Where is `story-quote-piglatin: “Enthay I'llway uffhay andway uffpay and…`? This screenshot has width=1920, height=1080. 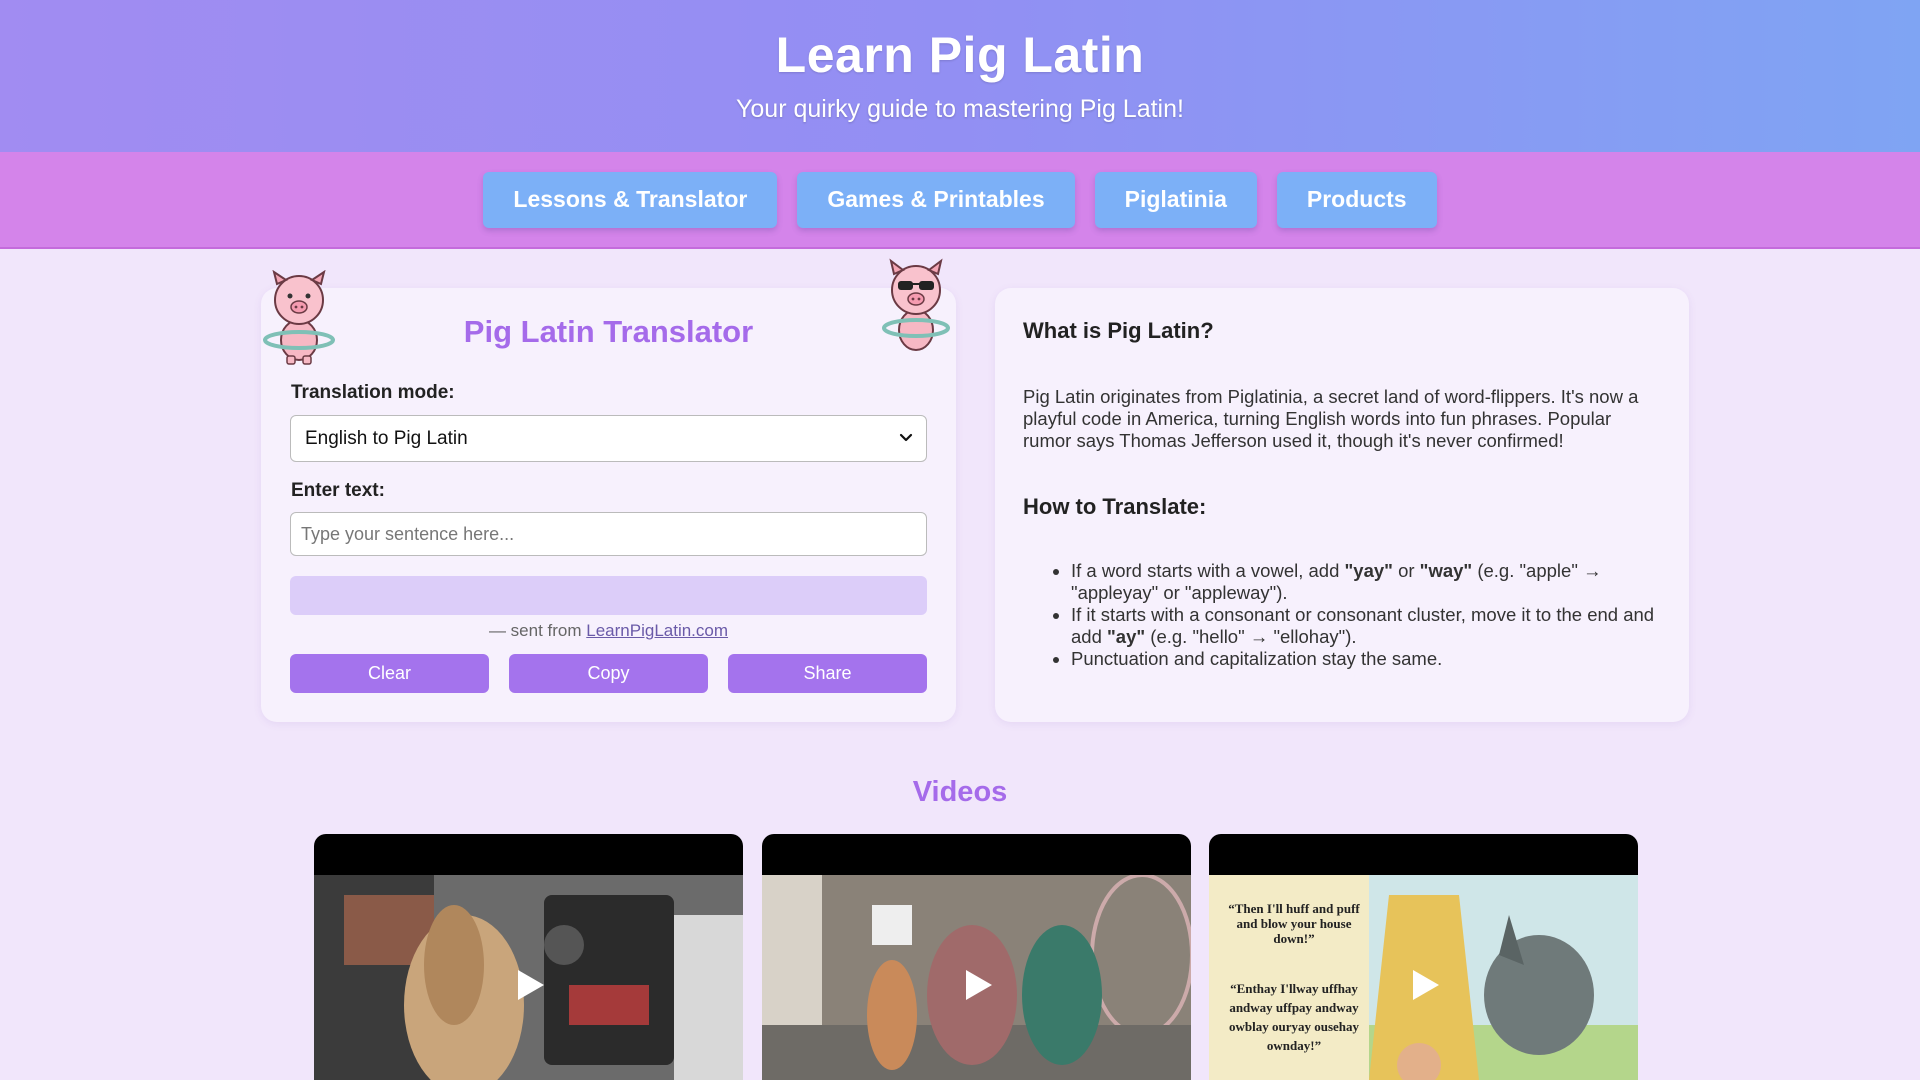
story-quote-piglatin: “Enthay I'llway uffhay andway uffpay and… is located at coordinates (1294, 1017).